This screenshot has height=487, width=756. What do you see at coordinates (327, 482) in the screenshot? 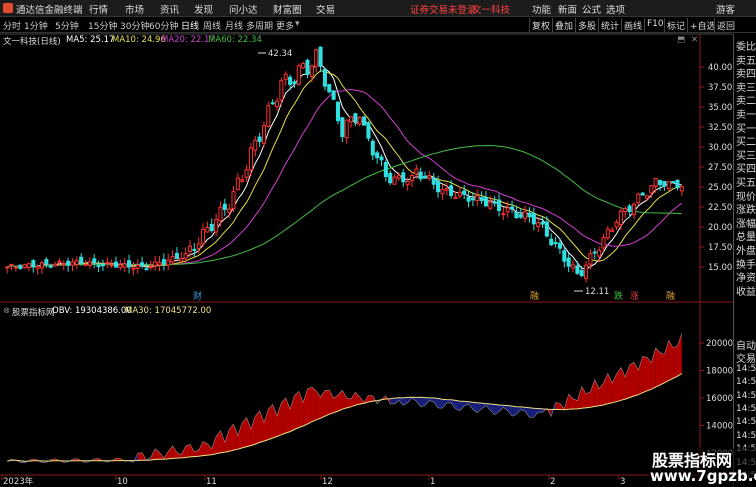
I see `x-axis-label: 12` at bounding box center [327, 482].